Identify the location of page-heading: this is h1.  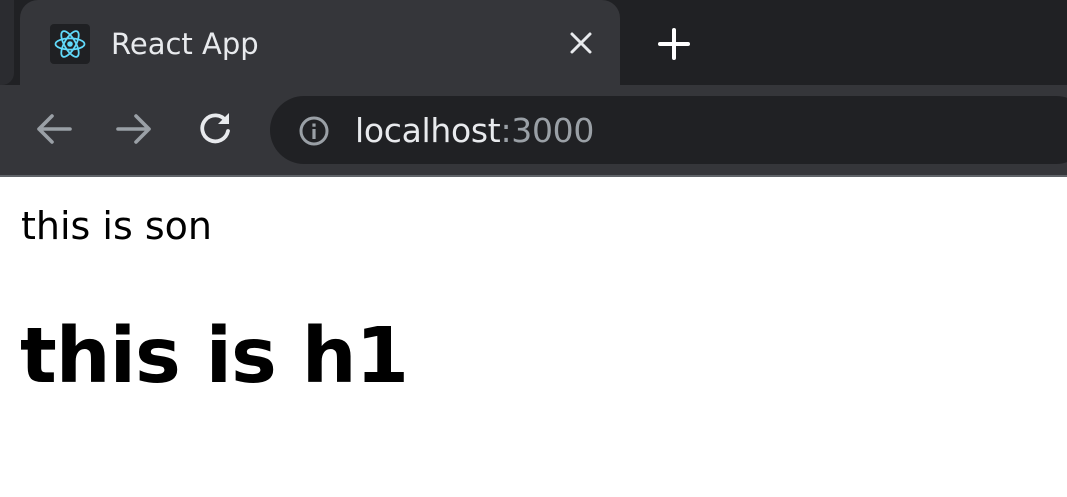
(214, 356).